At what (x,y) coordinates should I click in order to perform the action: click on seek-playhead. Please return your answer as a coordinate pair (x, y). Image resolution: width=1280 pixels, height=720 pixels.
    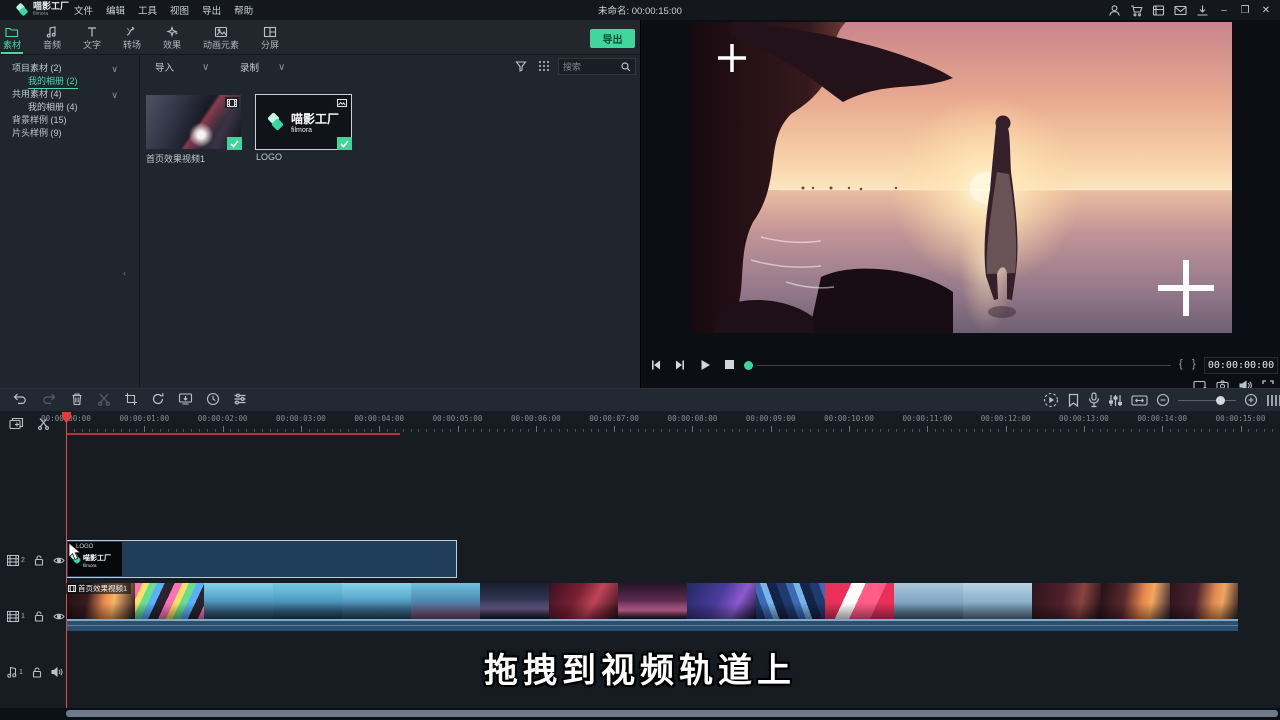
    Looking at the image, I should click on (748, 365).